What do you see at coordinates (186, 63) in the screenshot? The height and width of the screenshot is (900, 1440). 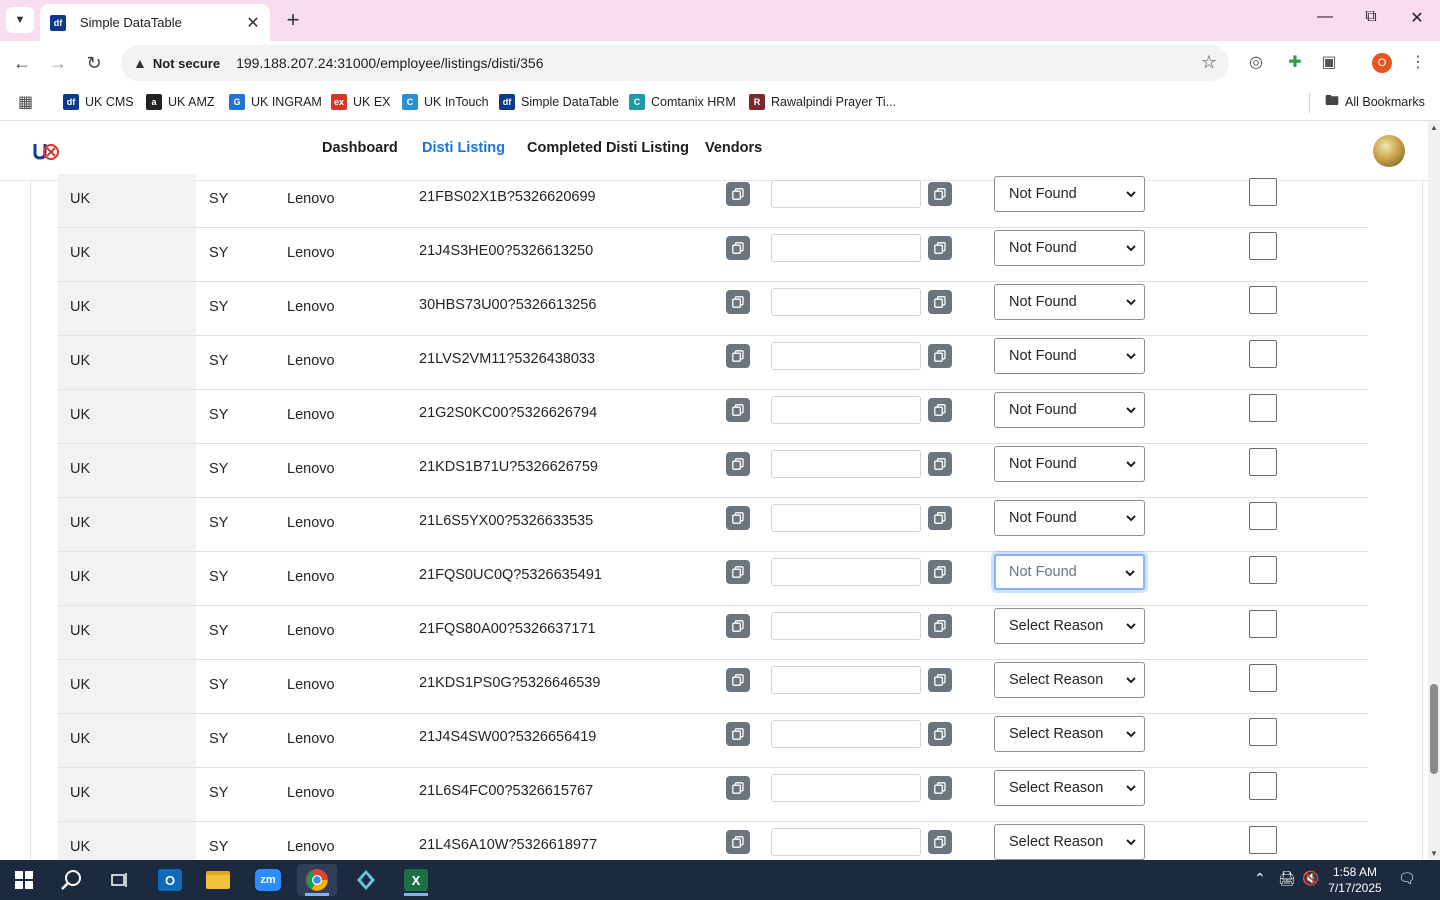 I see `not-secure-label: Not secure` at bounding box center [186, 63].